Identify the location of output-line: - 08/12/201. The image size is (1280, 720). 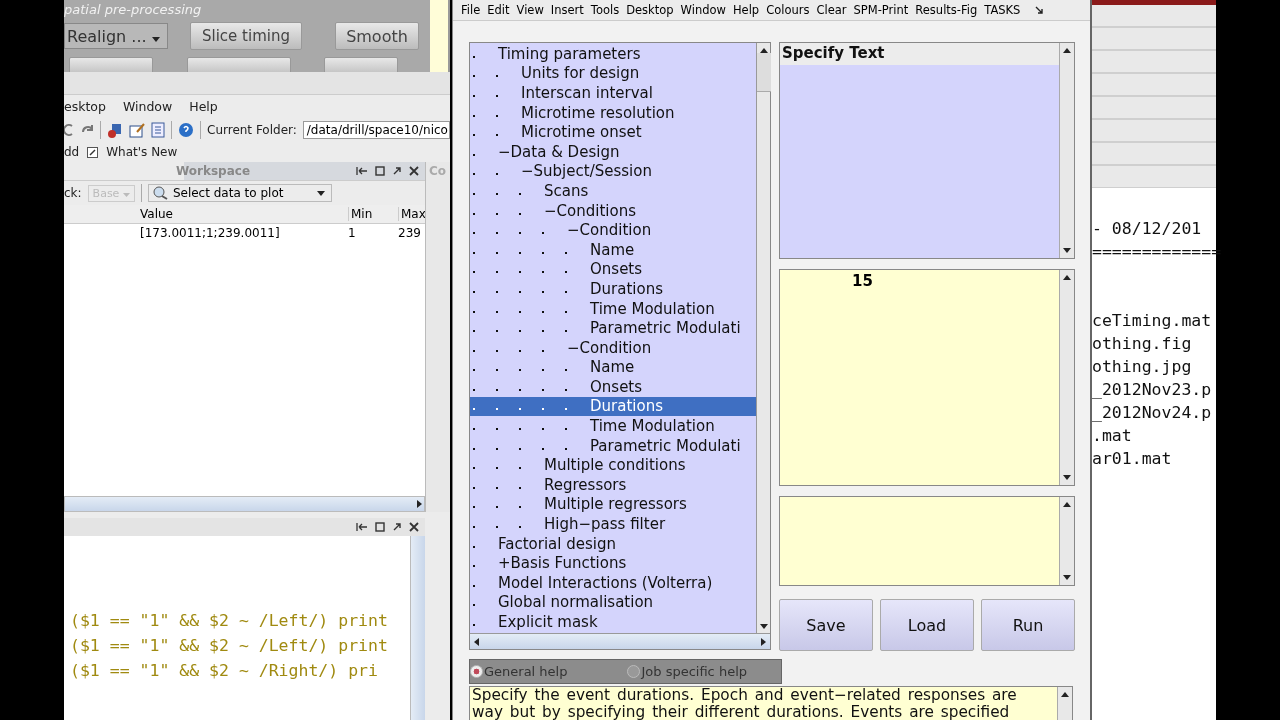
(1147, 228).